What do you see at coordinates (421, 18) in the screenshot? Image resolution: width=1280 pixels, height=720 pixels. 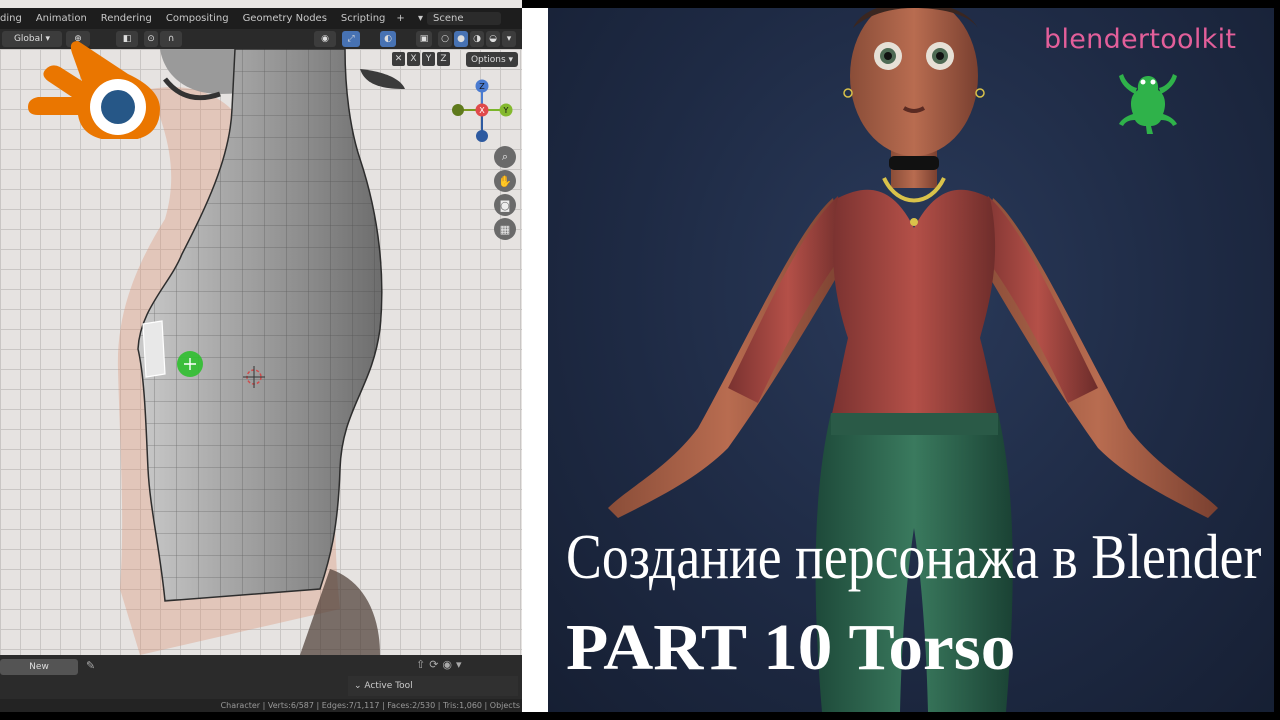 I see `scene-icon: ▾` at bounding box center [421, 18].